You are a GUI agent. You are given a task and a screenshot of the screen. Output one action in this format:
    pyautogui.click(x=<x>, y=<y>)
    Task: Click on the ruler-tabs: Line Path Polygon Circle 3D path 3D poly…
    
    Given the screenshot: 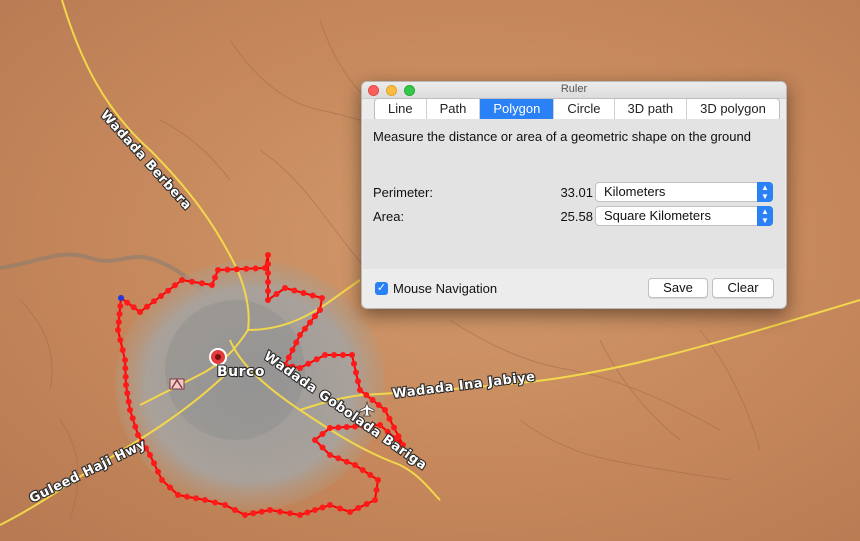 What is the action you would take?
    pyautogui.click(x=577, y=109)
    